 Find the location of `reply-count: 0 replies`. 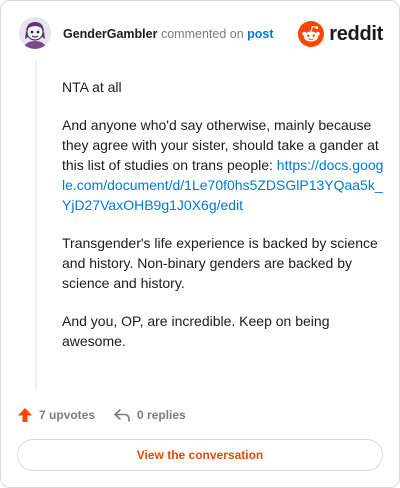

reply-count: 0 replies is located at coordinates (161, 415).